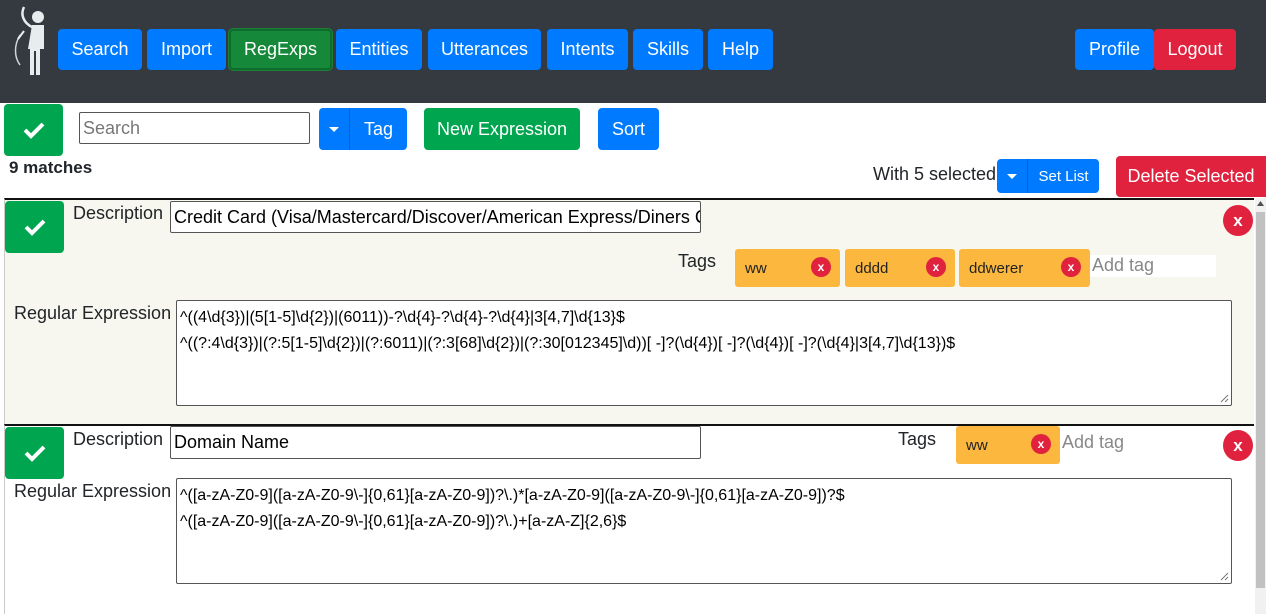  I want to click on nav-search-button: Search, so click(100, 49).